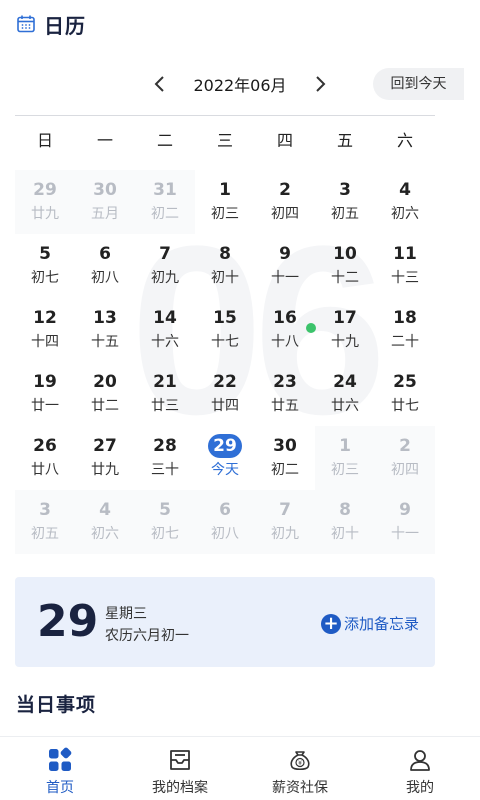 Image resolution: width=480 pixels, height=800 pixels. Describe the element at coordinates (345, 266) in the screenshot. I see `day-cell: 10 十二` at that location.